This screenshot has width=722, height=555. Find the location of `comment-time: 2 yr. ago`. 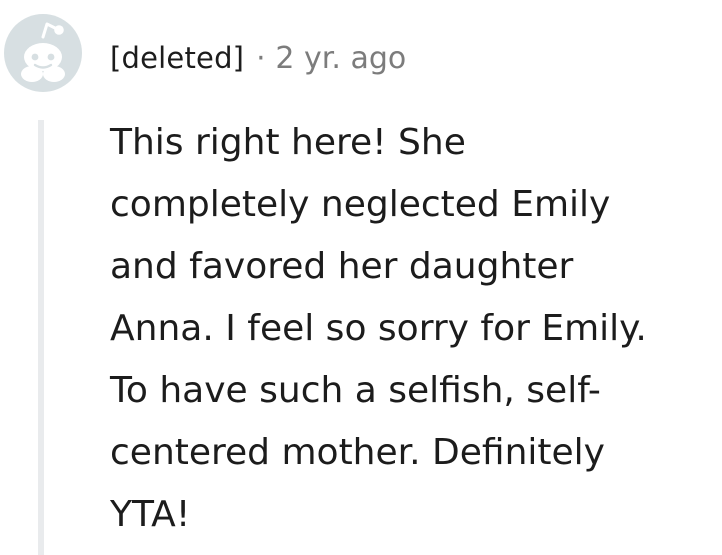

comment-time: 2 yr. ago is located at coordinates (340, 58).